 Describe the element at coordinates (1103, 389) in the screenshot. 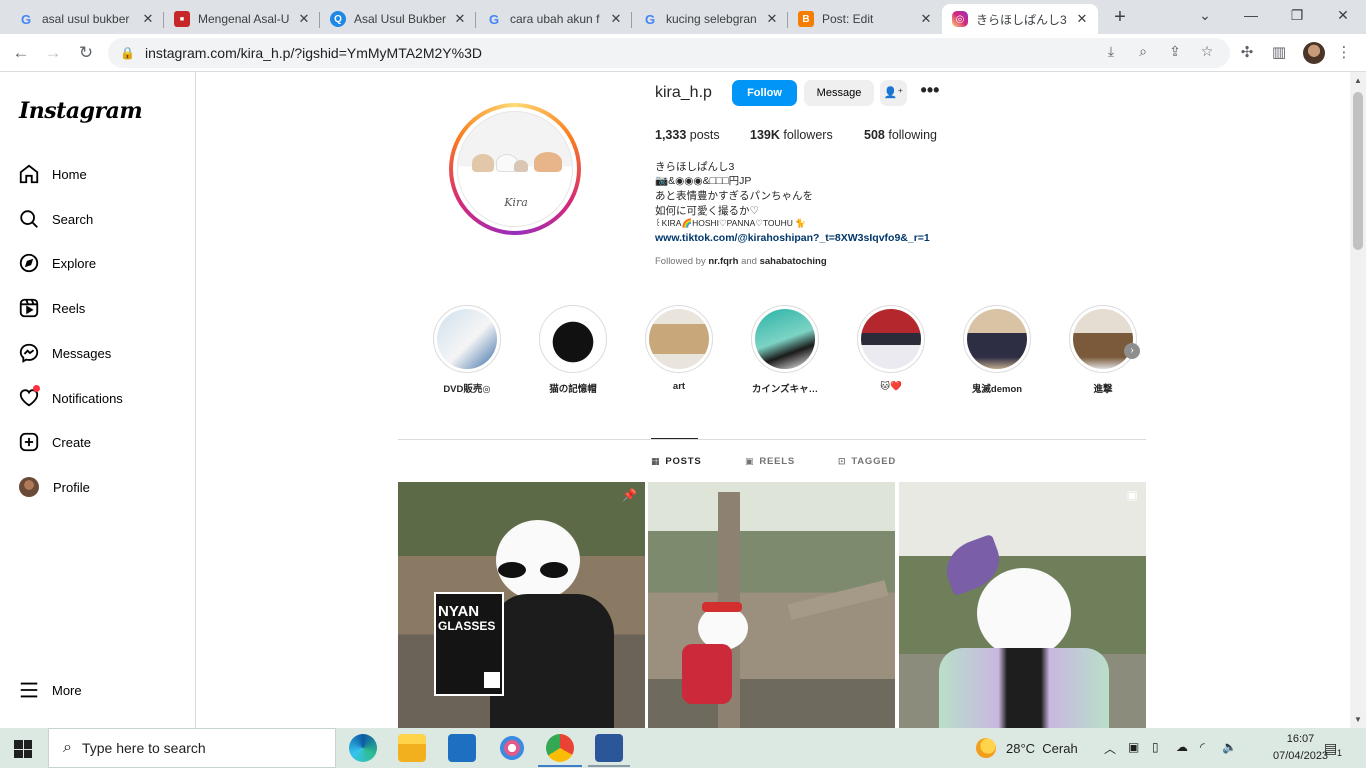

I see `highlight-label: 進撃` at that location.